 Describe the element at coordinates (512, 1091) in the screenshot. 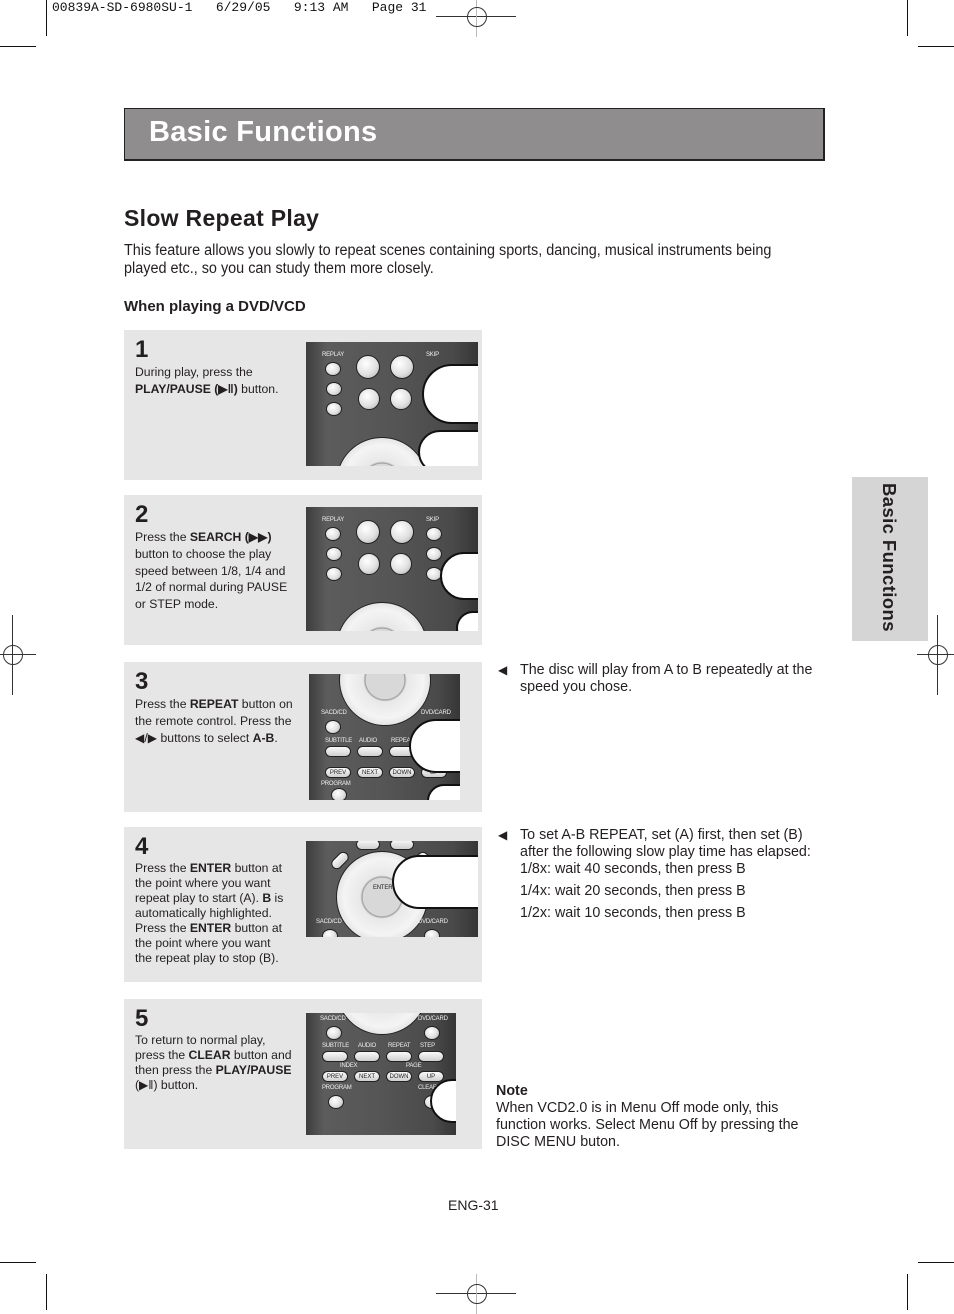

I see `note-title: Note` at that location.